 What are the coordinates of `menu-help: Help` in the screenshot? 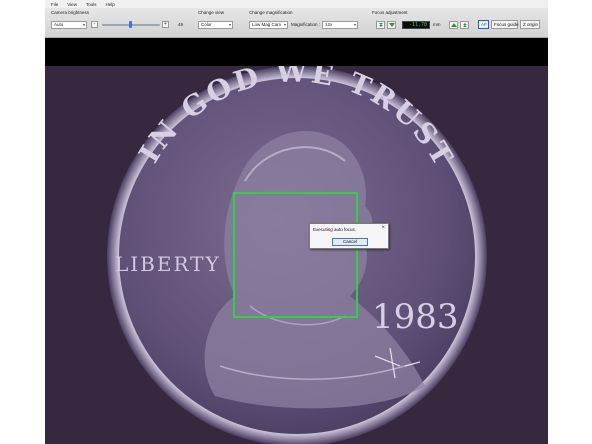 It's located at (109, 4).